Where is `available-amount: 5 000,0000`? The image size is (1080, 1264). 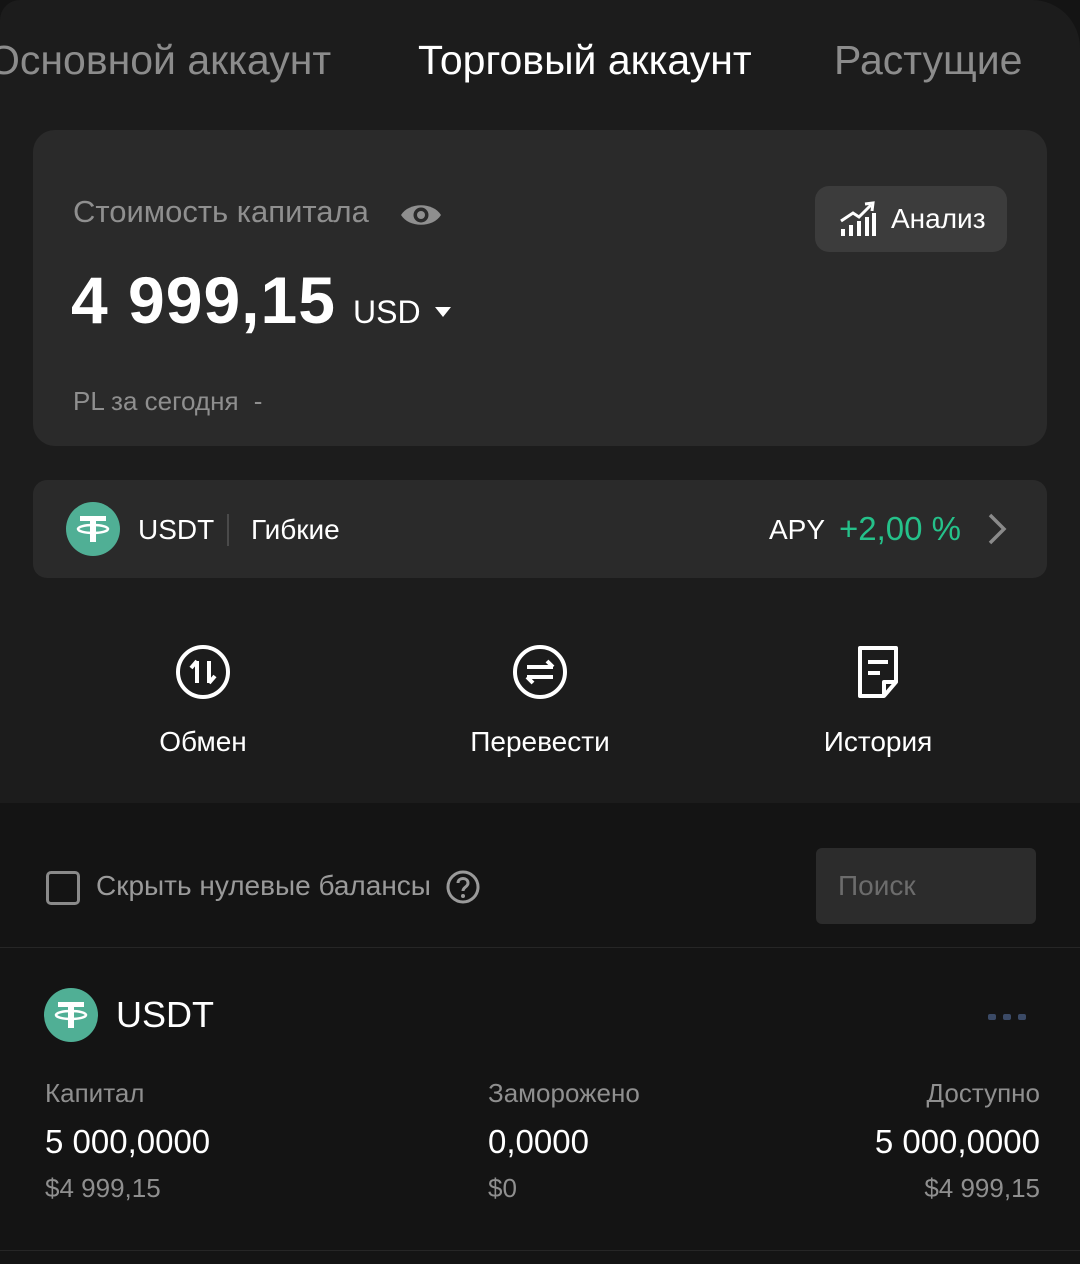 available-amount: 5 000,0000 is located at coordinates (957, 1141).